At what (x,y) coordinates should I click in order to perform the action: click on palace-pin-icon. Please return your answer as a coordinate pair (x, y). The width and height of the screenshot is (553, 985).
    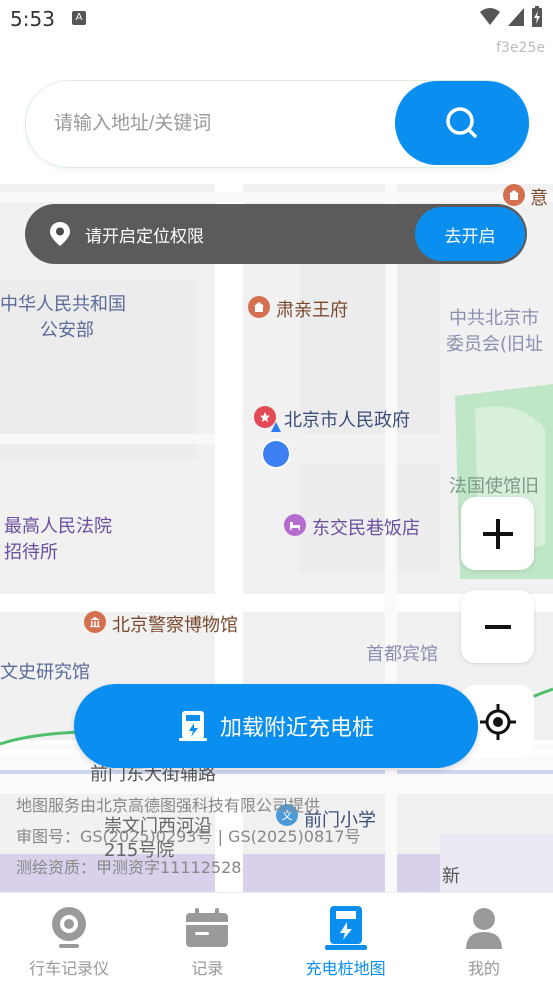
    Looking at the image, I should click on (259, 307).